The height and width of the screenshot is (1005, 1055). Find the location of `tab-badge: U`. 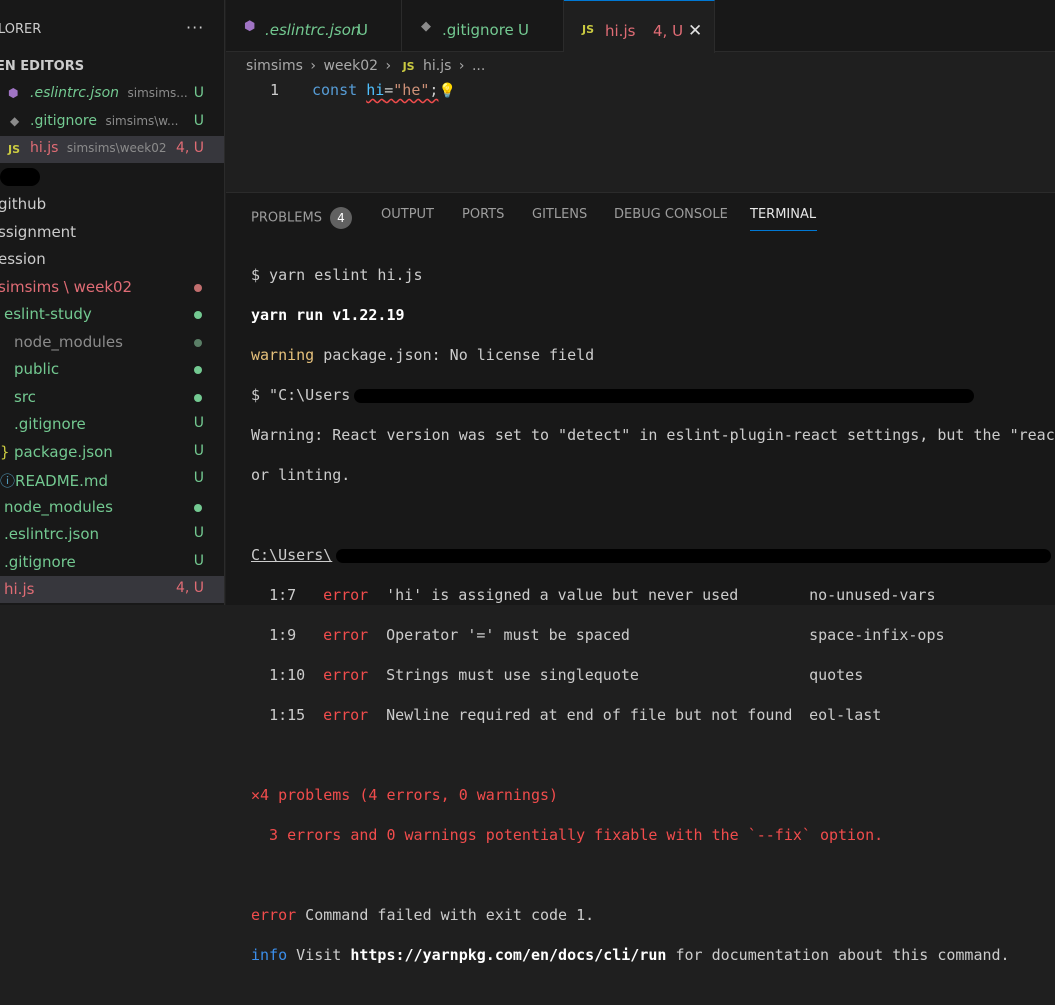

tab-badge: U is located at coordinates (523, 30).